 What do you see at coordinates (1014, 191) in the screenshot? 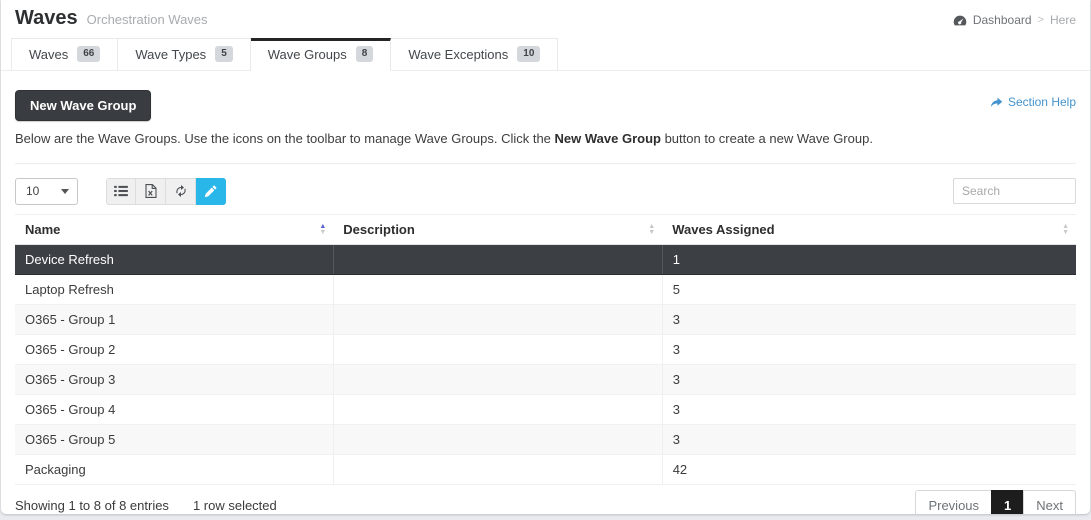
I see `search-input` at bounding box center [1014, 191].